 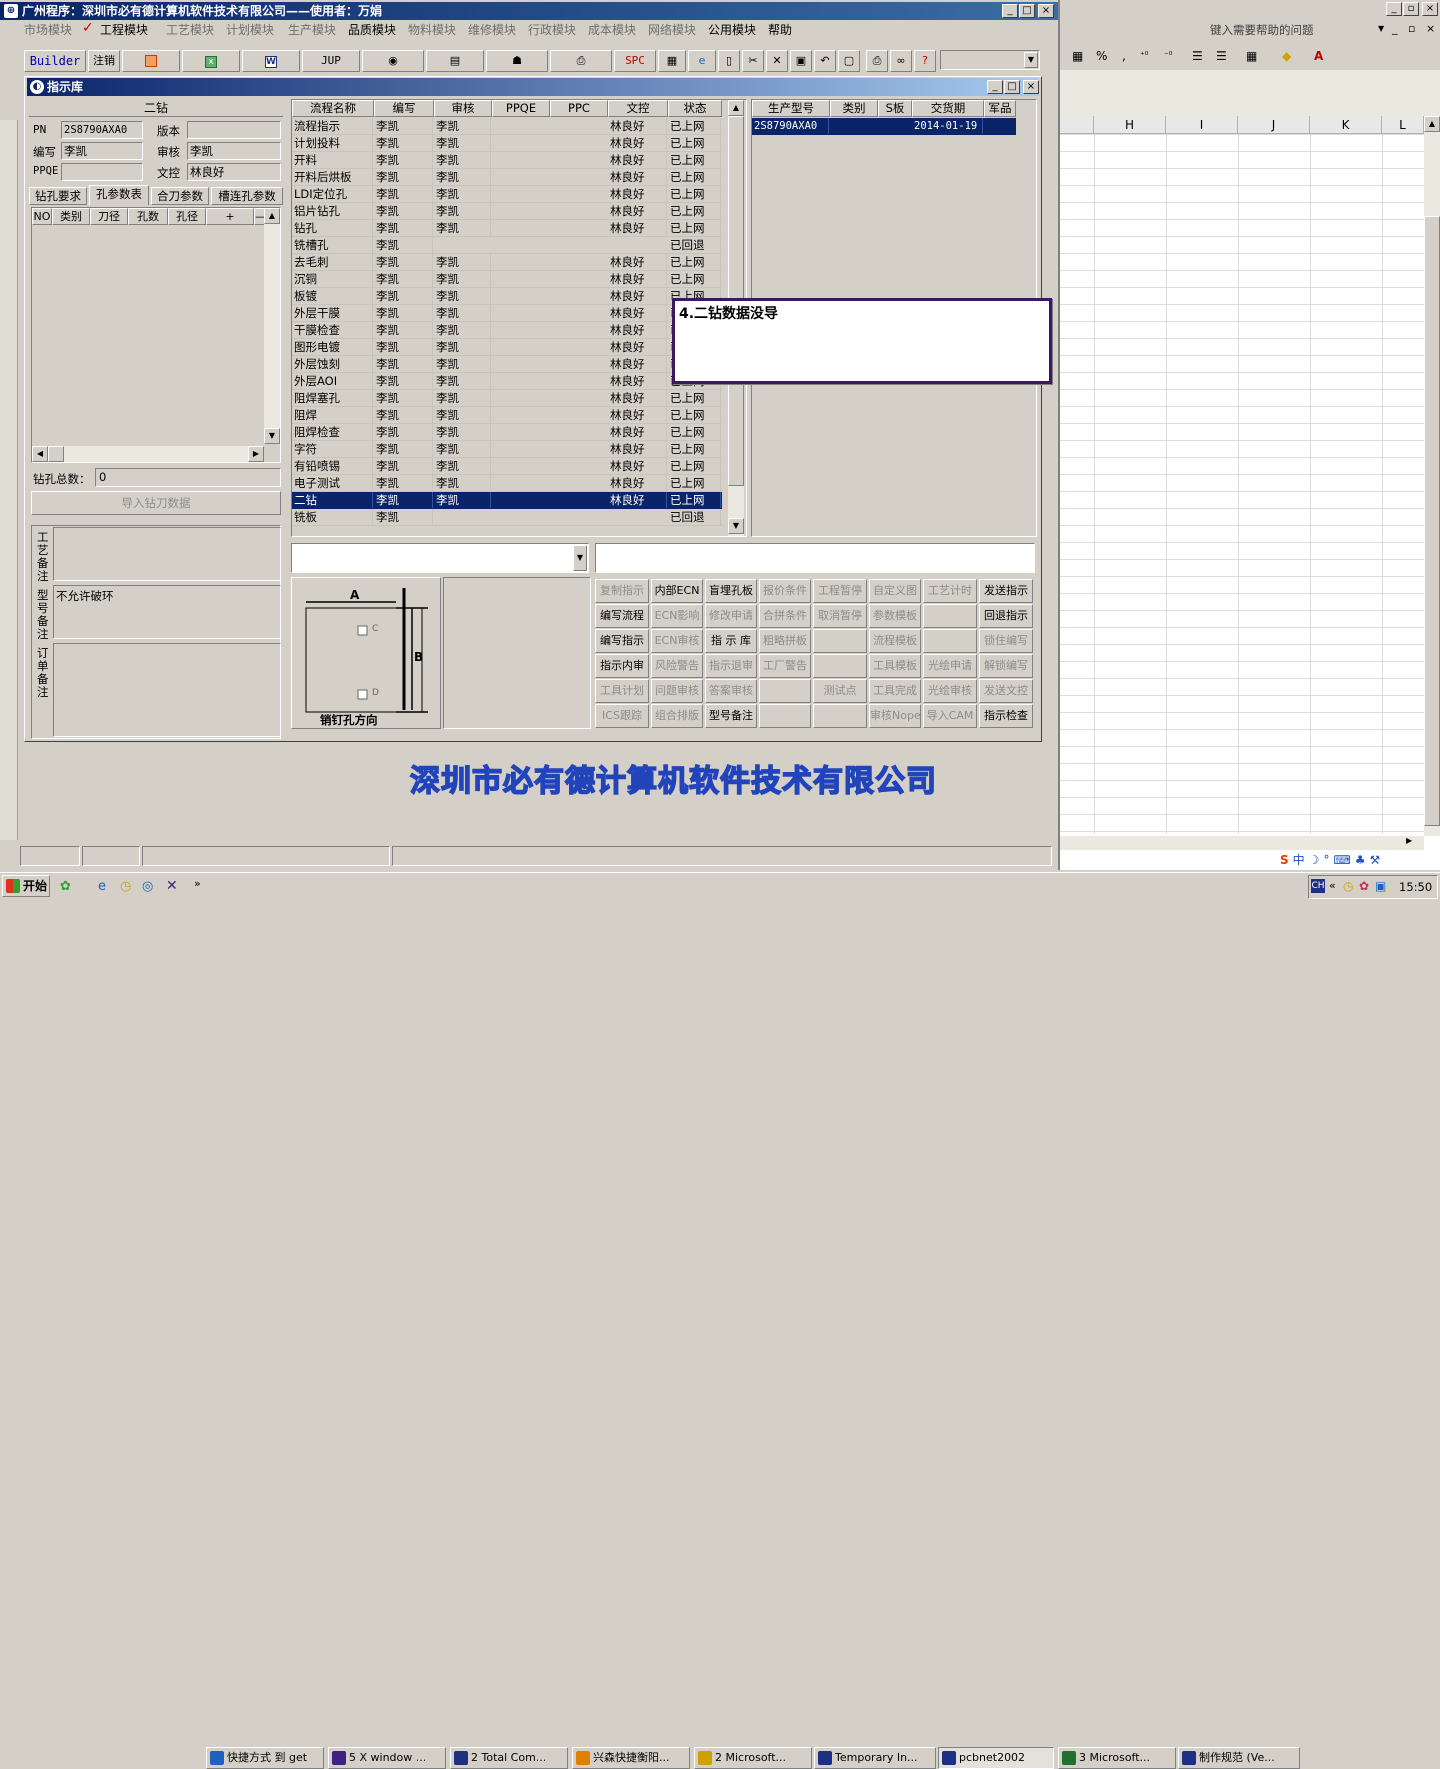 What do you see at coordinates (884, 126) in the screenshot?
I see `table-row: 2S8790AXA0 2014-01-19` at bounding box center [884, 126].